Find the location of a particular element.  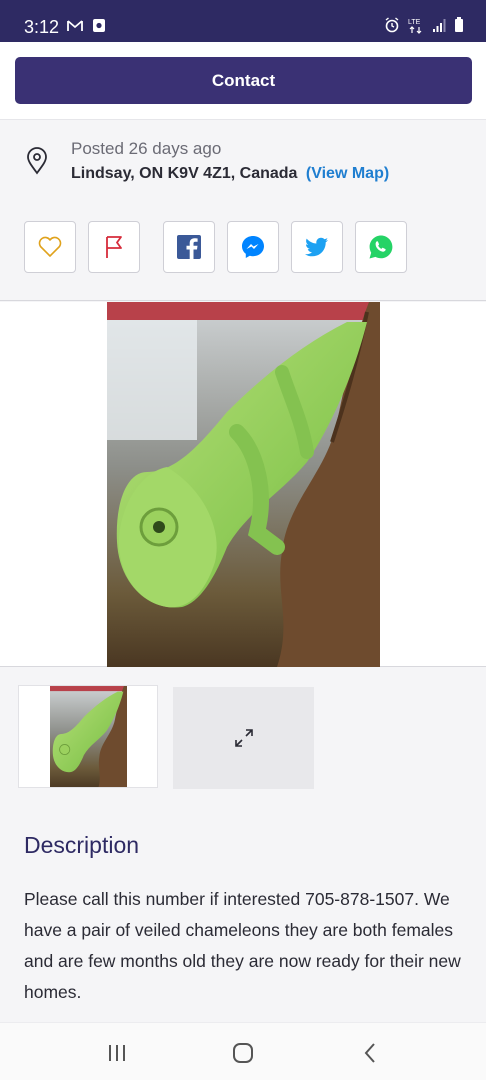

heart-icon is located at coordinates (50, 246).